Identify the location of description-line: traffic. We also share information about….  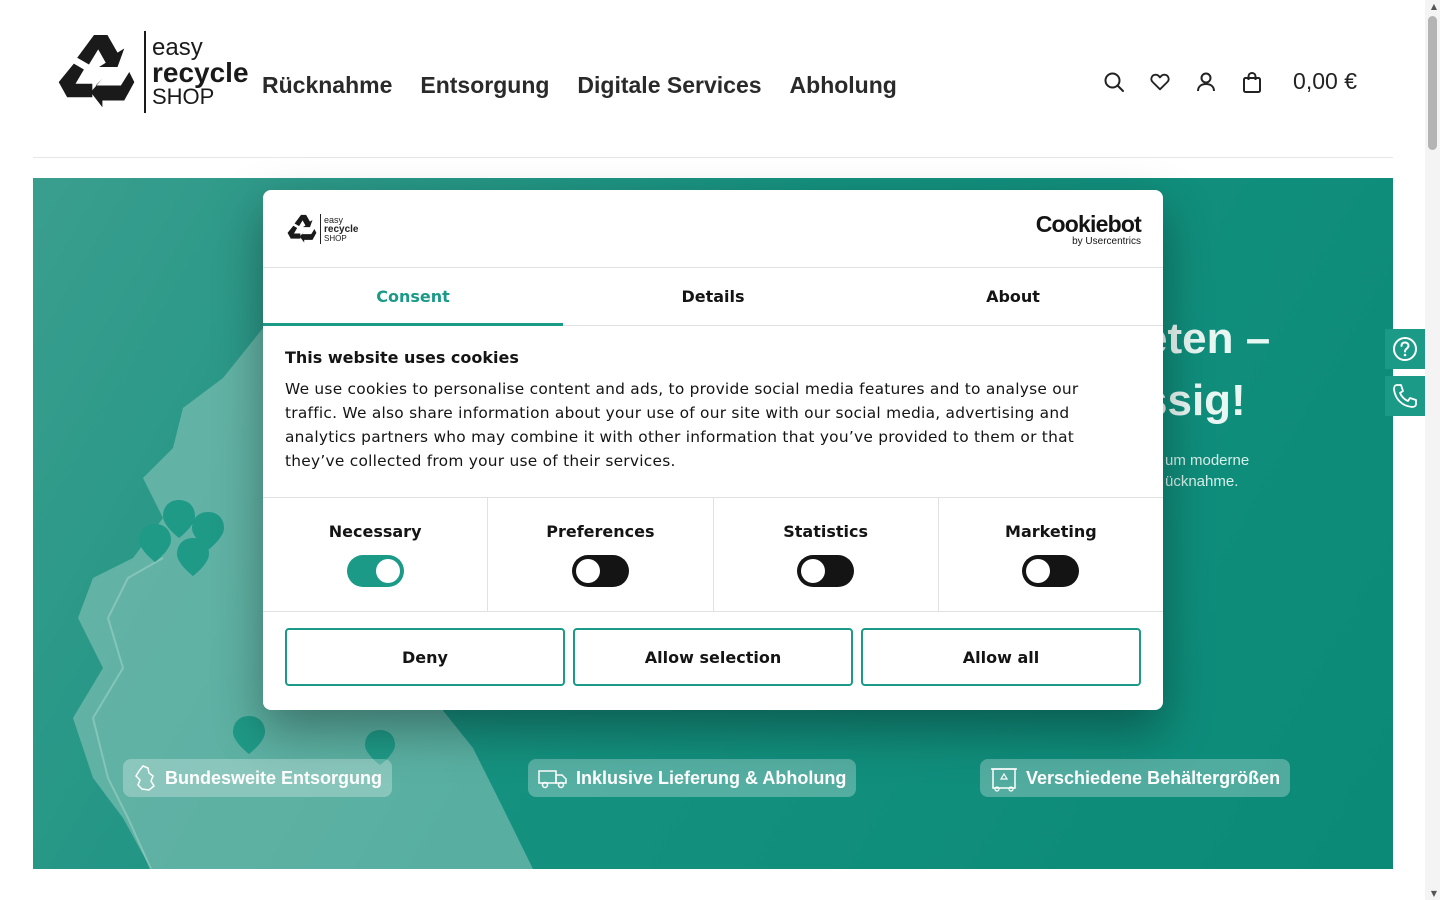
(677, 413).